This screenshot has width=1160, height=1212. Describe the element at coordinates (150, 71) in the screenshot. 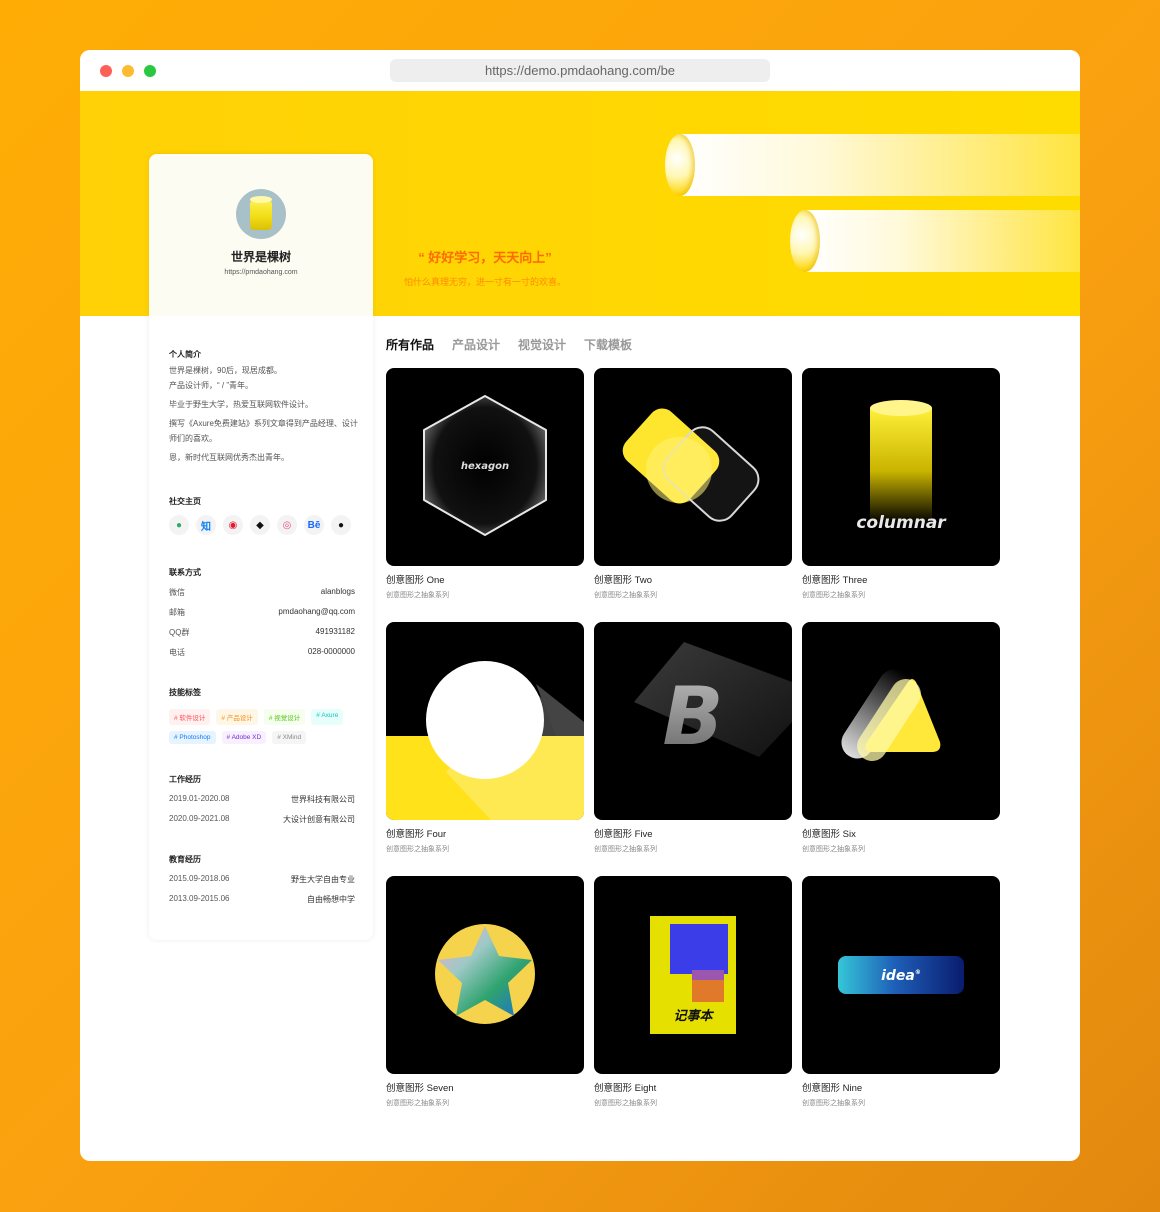

I see `maximize-window-button` at that location.